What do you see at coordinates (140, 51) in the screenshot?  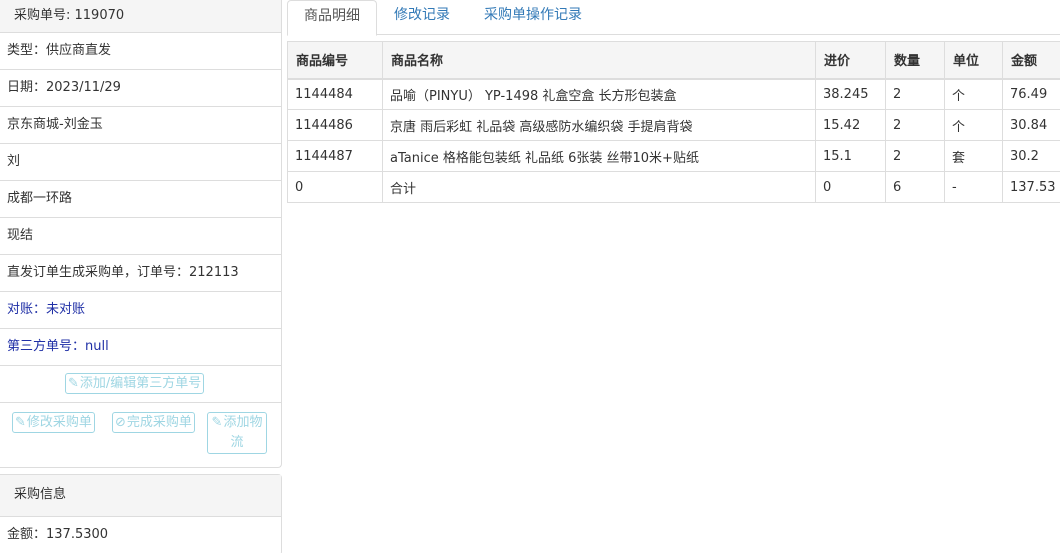 I see `order-type: 类型：供应商直发` at bounding box center [140, 51].